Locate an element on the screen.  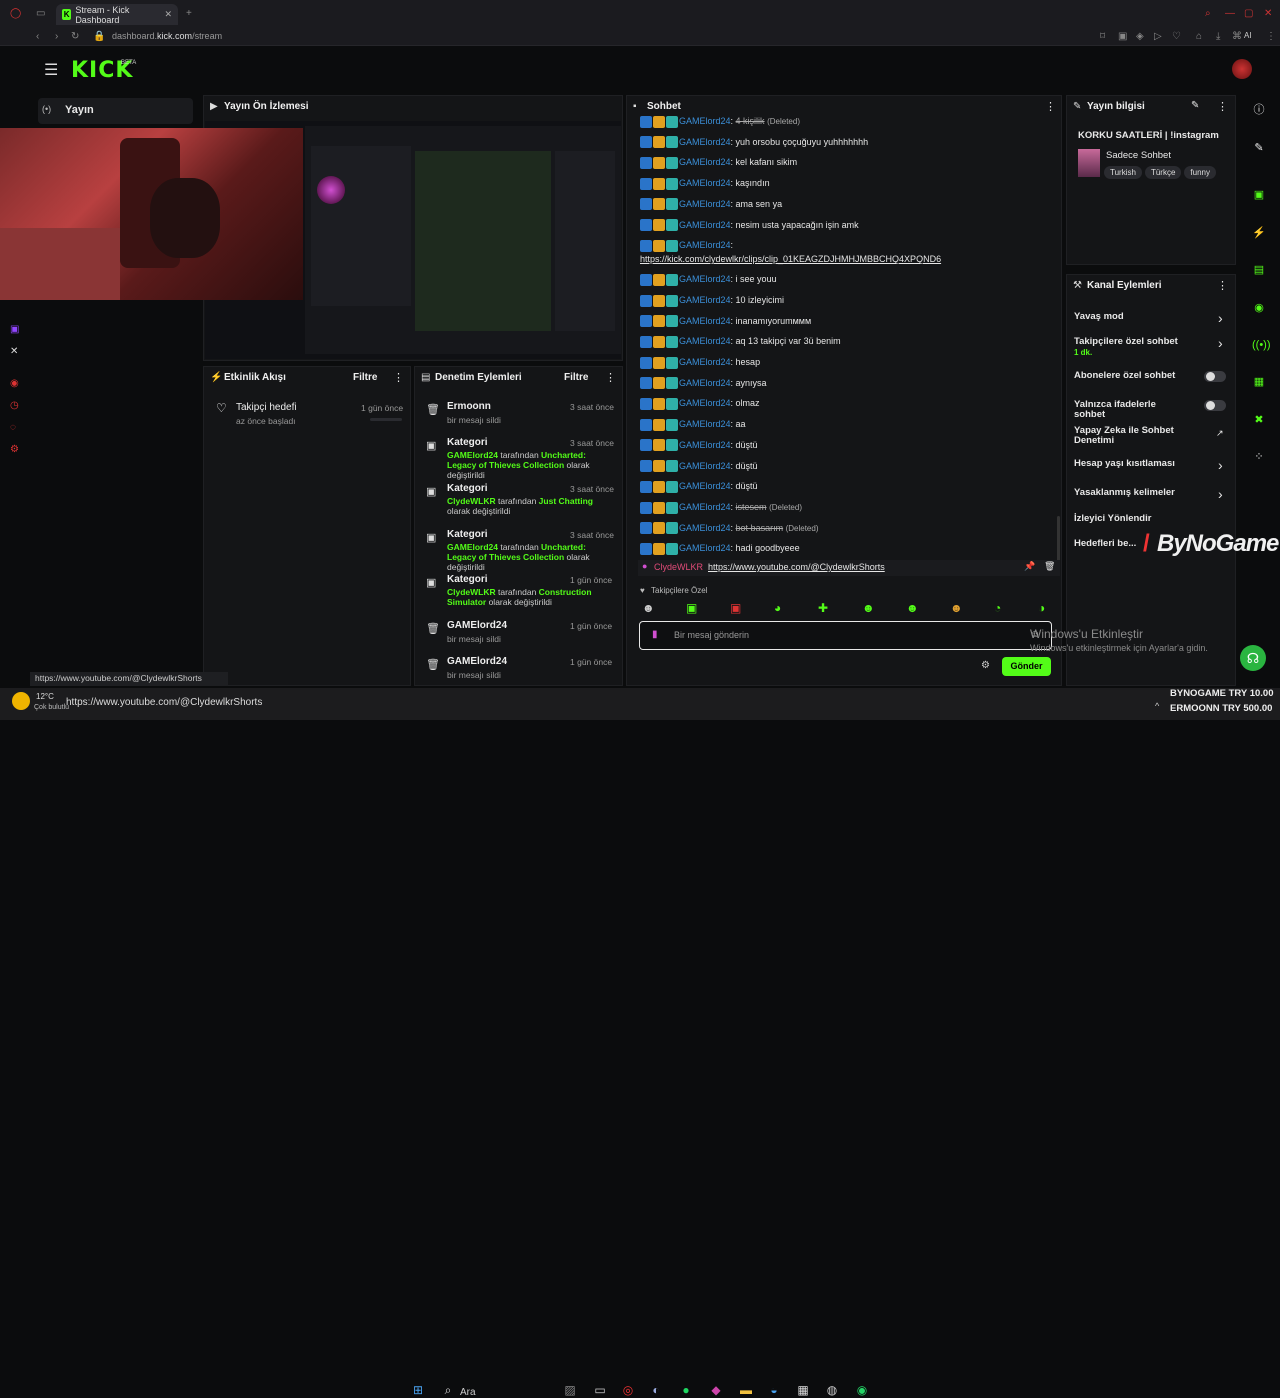
channel-action-item: Yalnızca ifadelerle sohbet is located at coordinates (1152, 412).